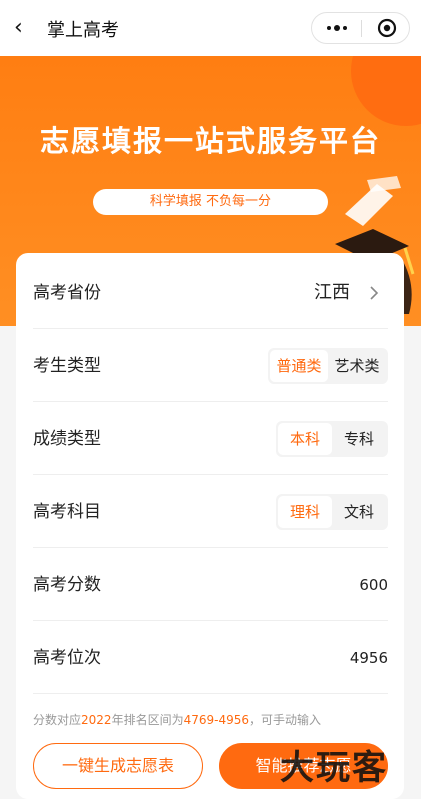  I want to click on student-type-toggle: 普通类 艺术类, so click(328, 366).